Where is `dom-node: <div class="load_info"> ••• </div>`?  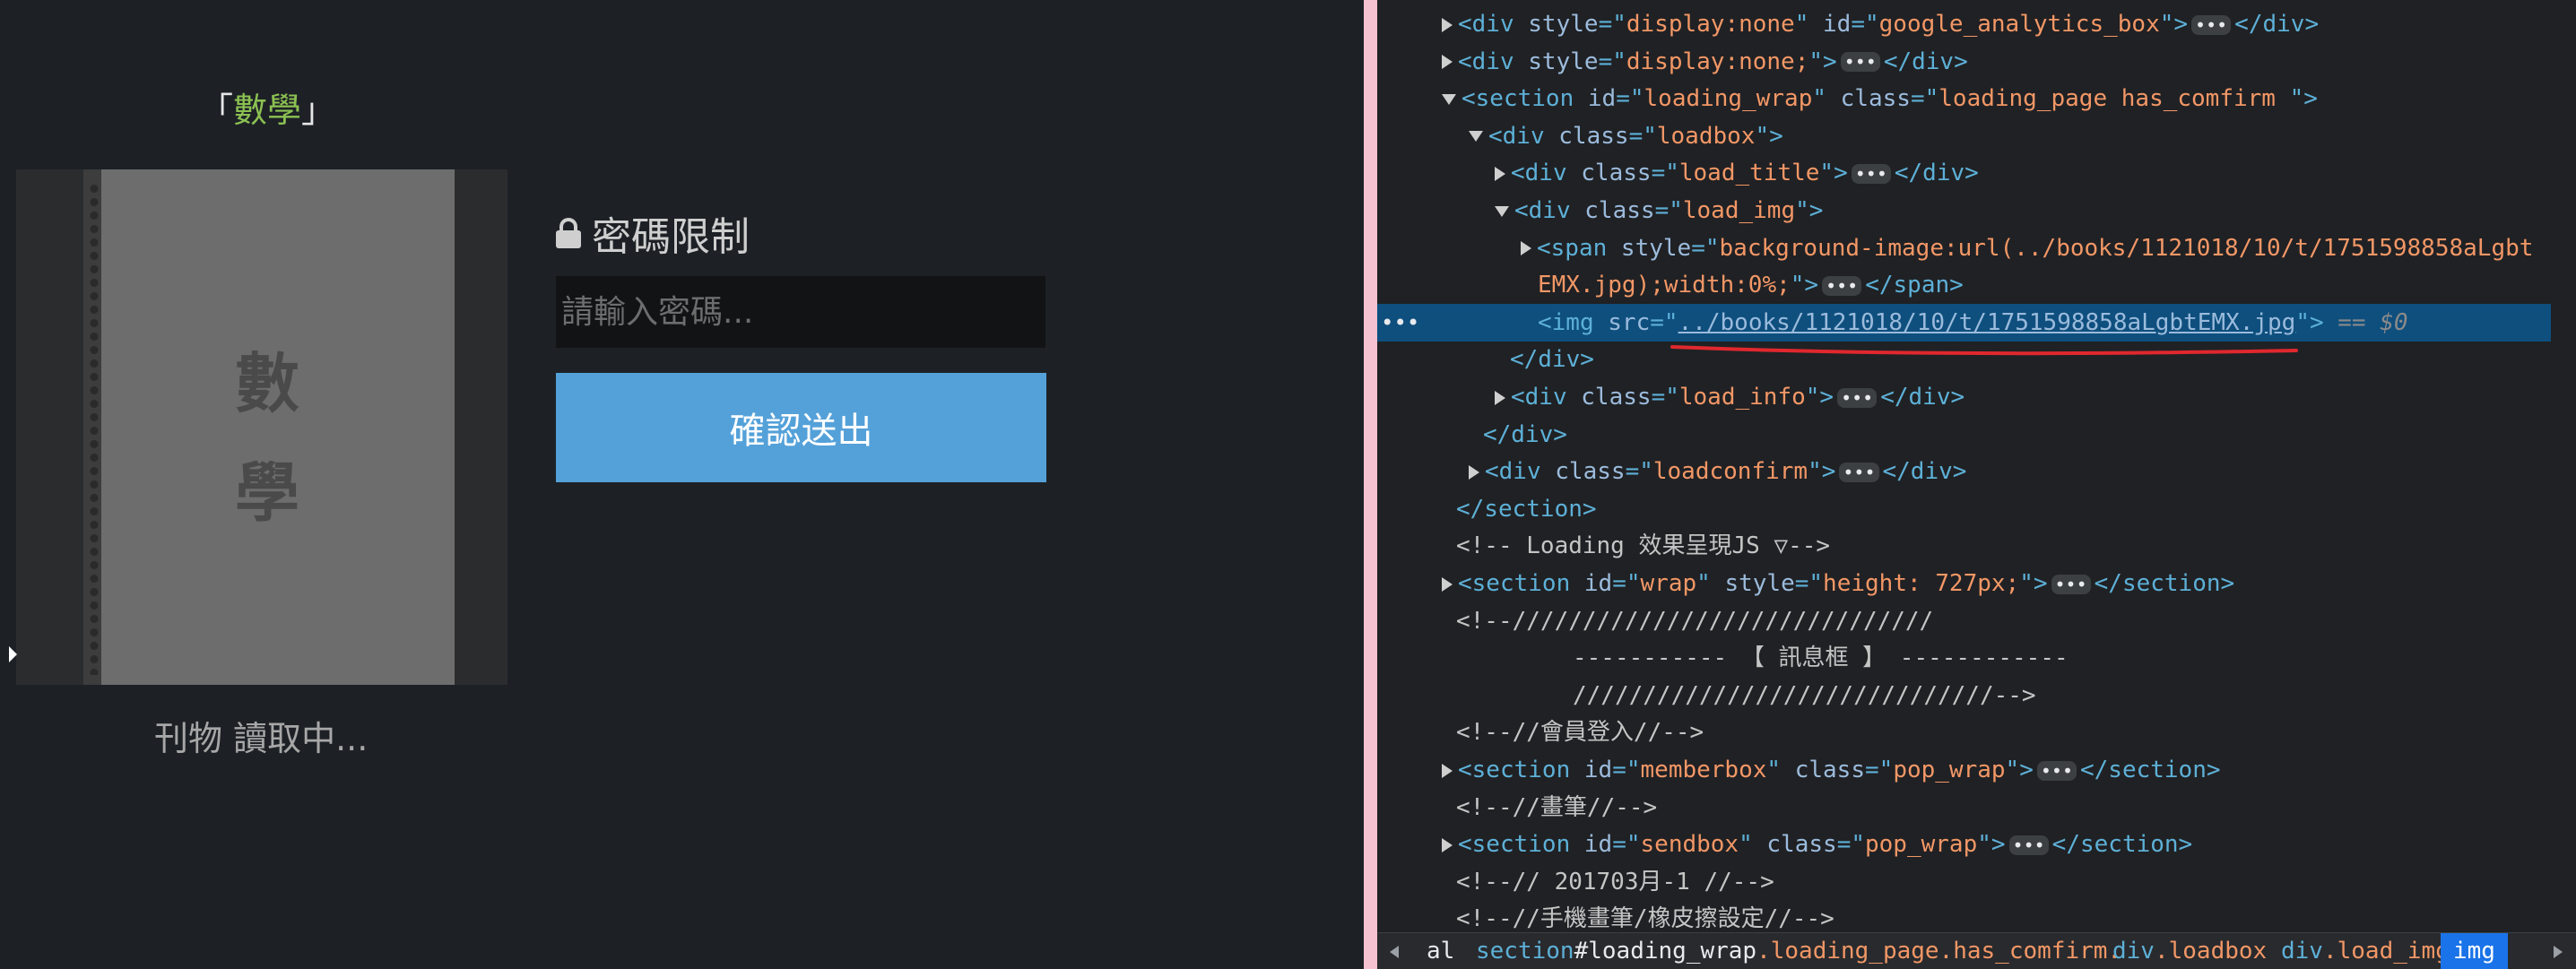
dom-node: <div class="load_info"> ••• </div> is located at coordinates (1964, 397).